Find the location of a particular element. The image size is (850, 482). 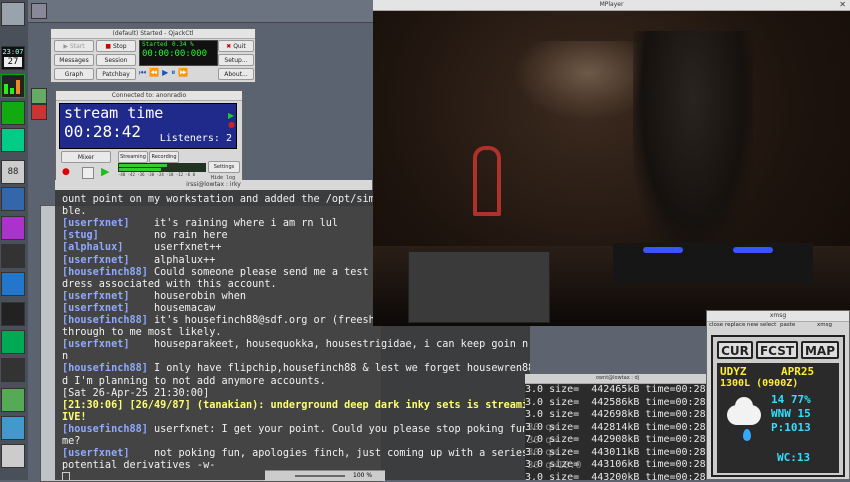

quit-button: ✖ Quit is located at coordinates (236, 46).